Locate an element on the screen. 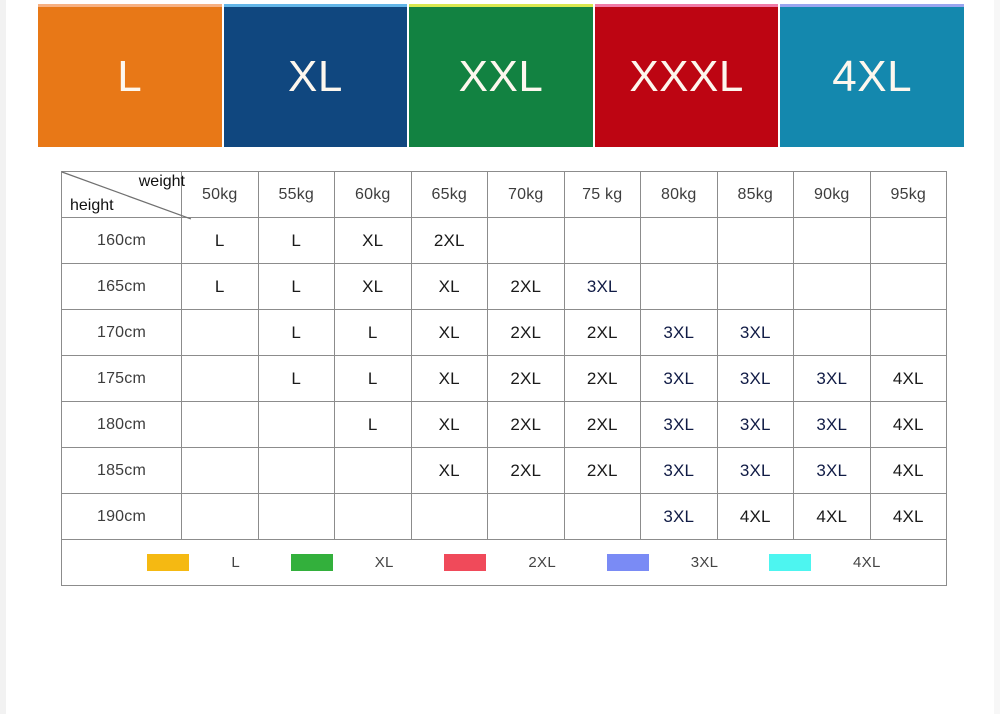 This screenshot has width=1000, height=714. table-row: 175cm L L XL 2XL 2XL 3XL 3XL 3XL 4XL is located at coordinates (504, 378).